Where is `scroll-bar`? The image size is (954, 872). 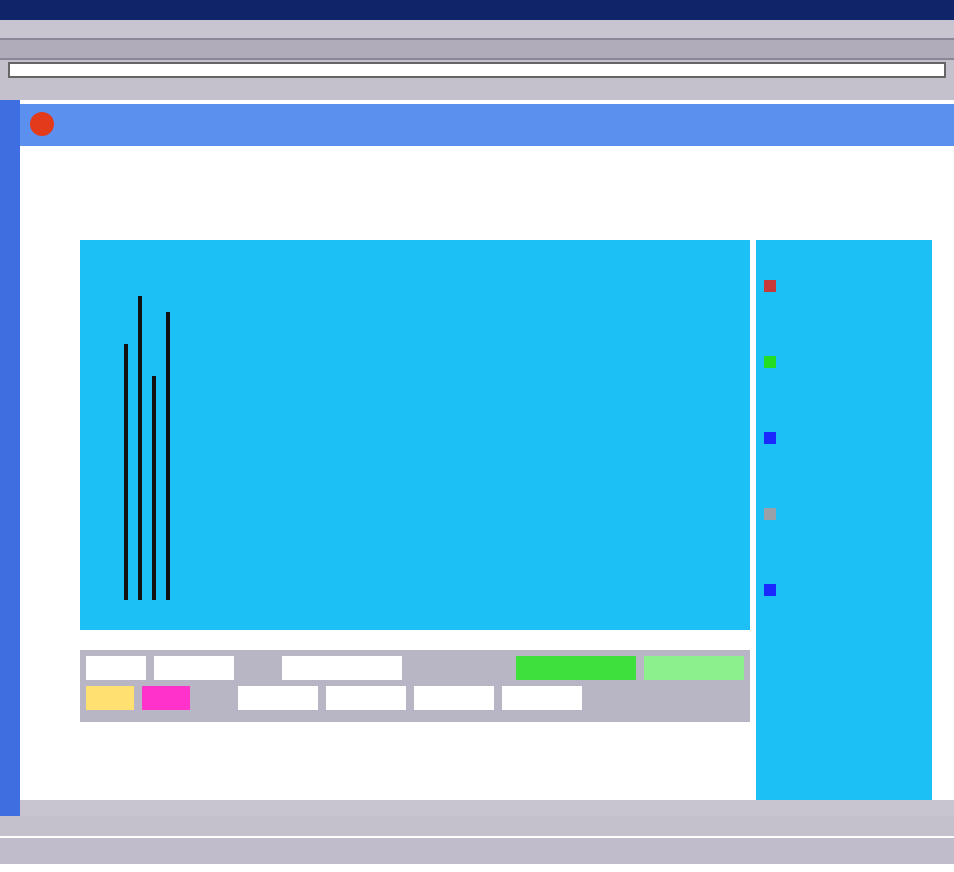
scroll-bar is located at coordinates (487, 808).